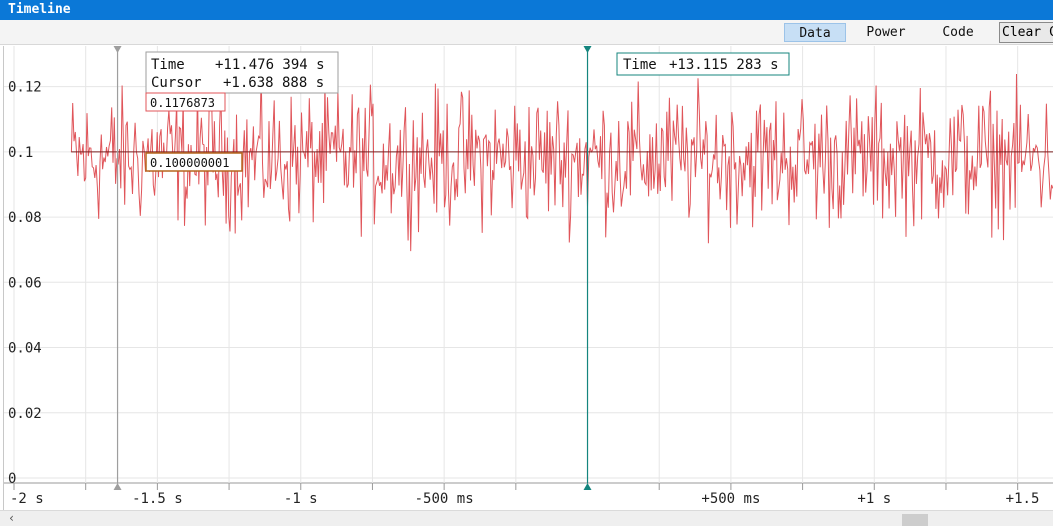 This screenshot has height=526, width=1053. What do you see at coordinates (27, 499) in the screenshot?
I see `x-tick-label: -2 s` at bounding box center [27, 499].